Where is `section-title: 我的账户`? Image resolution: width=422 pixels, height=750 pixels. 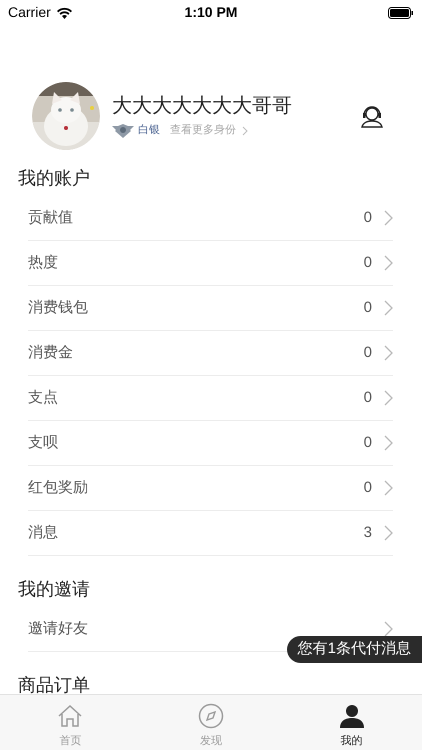 section-title: 我的账户 is located at coordinates (54, 178).